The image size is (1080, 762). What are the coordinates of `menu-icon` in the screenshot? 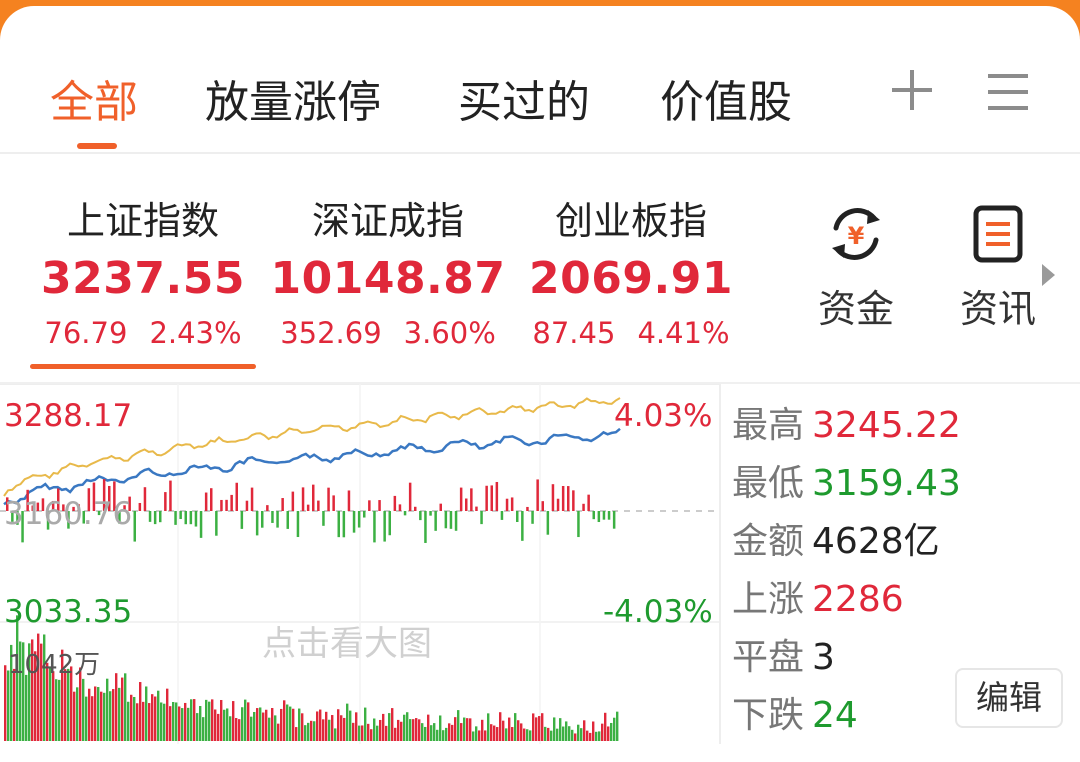 It's located at (1008, 92).